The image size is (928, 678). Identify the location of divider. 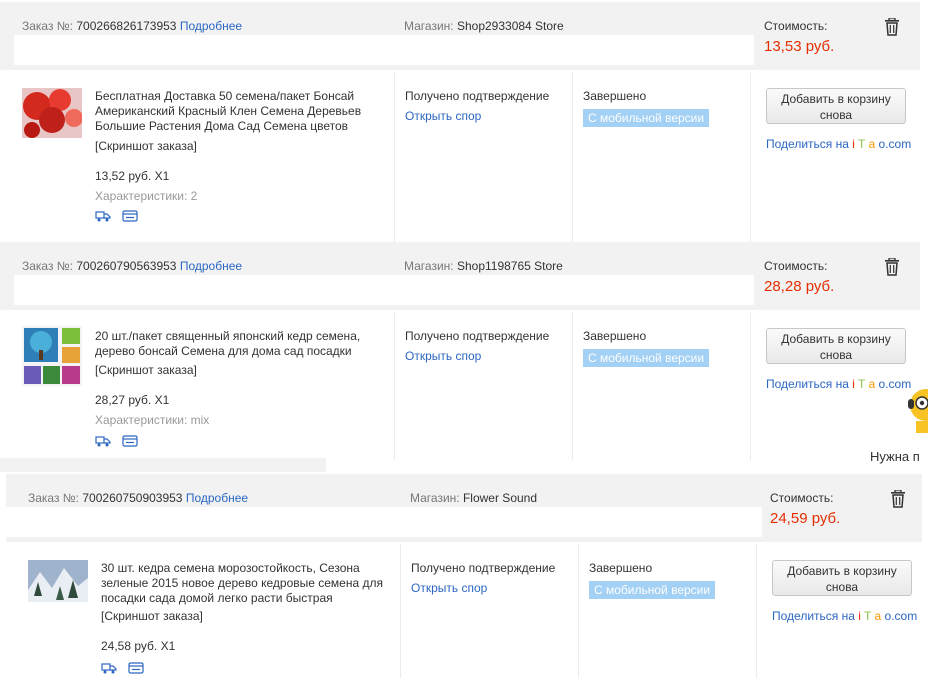
(163, 465).